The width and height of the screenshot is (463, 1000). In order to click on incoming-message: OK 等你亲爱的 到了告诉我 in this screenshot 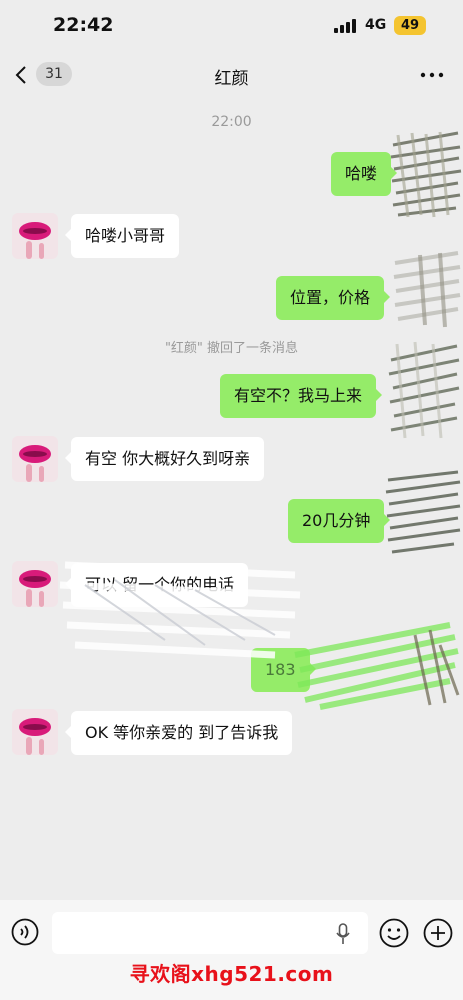, I will do `click(178, 733)`.